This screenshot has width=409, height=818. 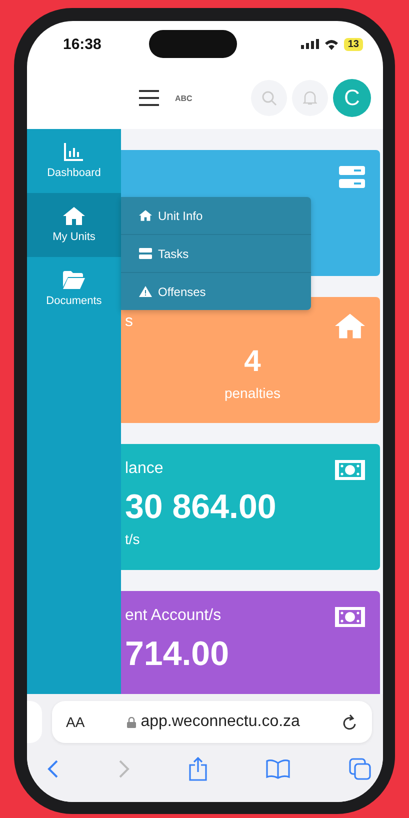 I want to click on text-size-button: AA, so click(x=75, y=722).